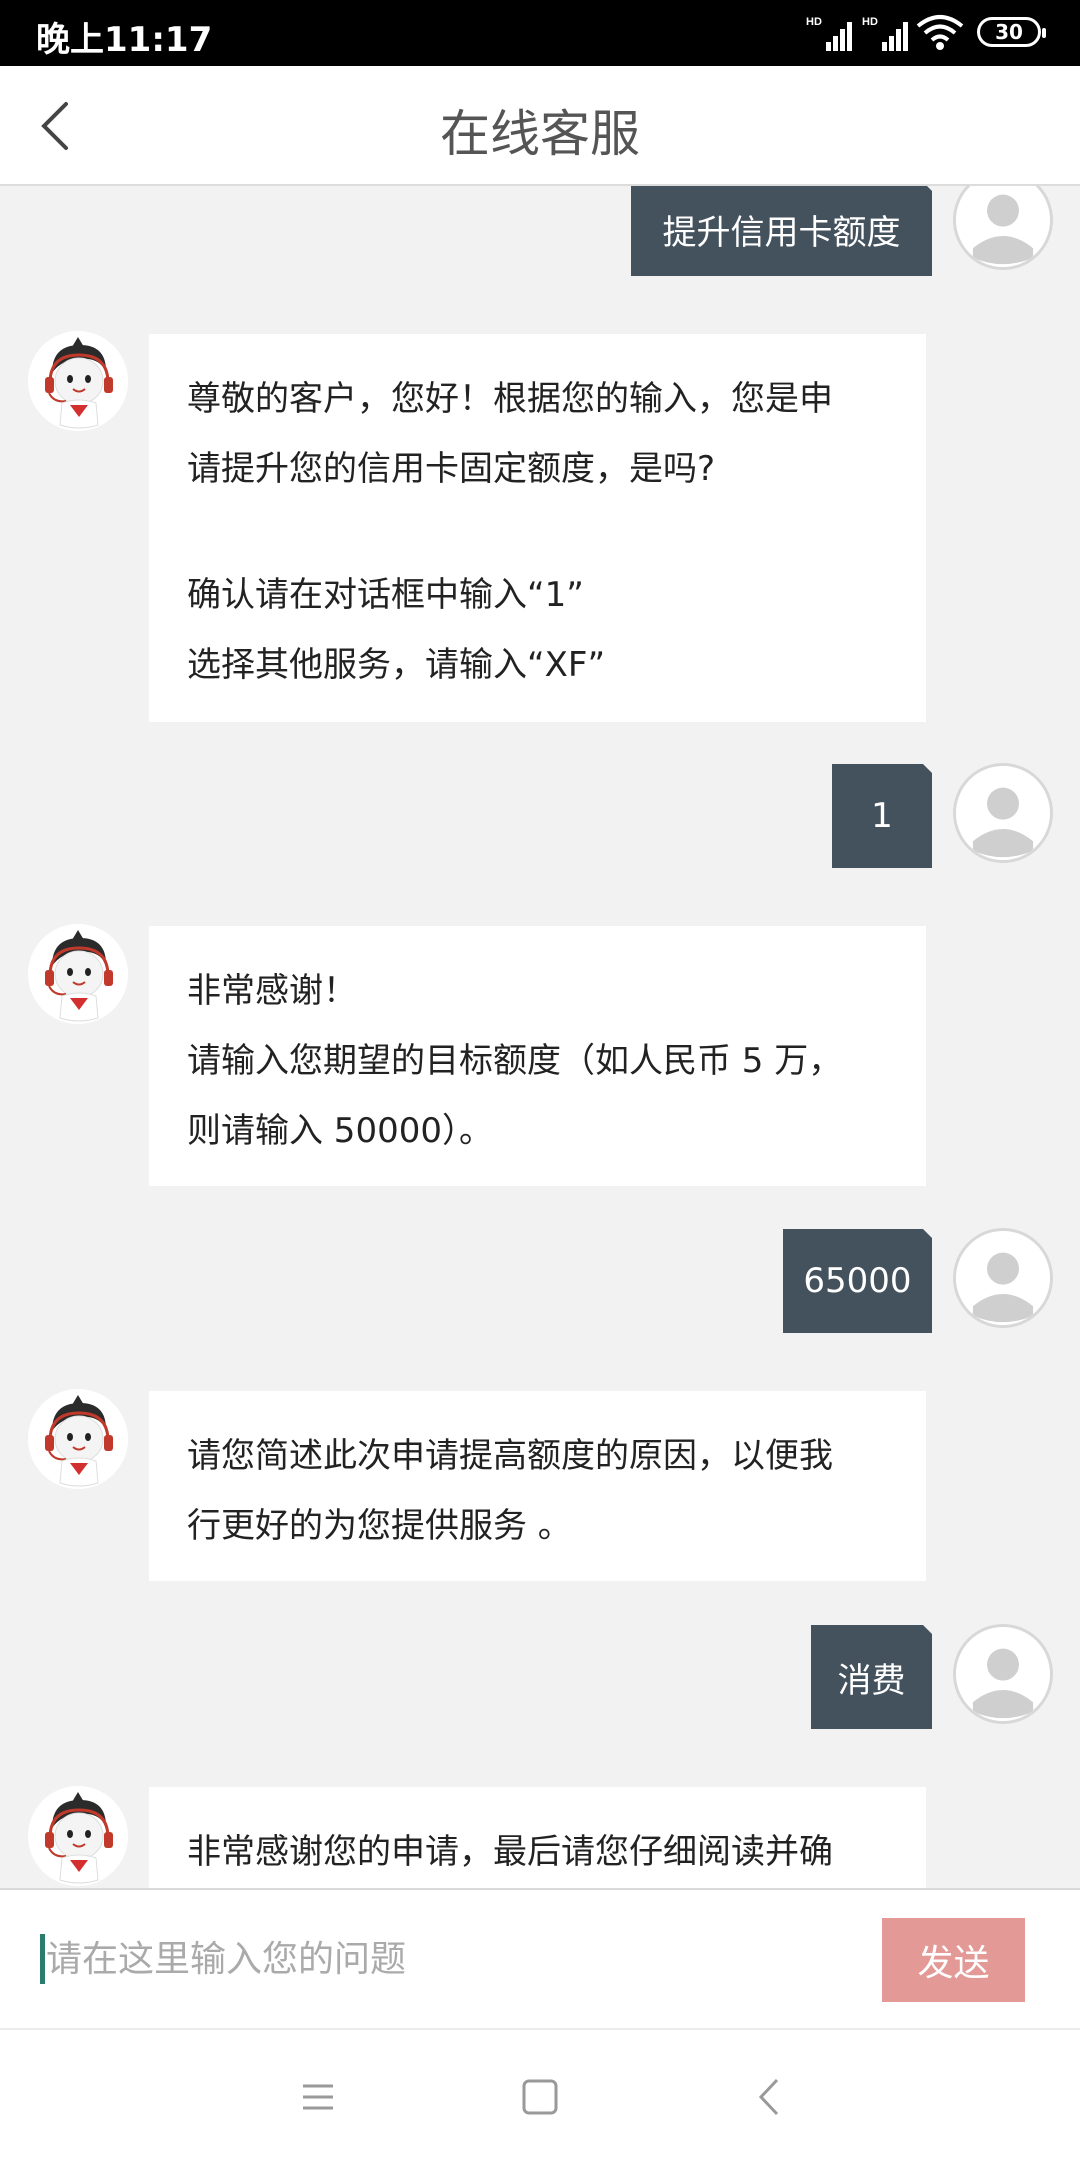 The width and height of the screenshot is (1080, 2160). I want to click on message-line: 尊敬的客户，您好！根据您的输入，您是申, so click(510, 399).